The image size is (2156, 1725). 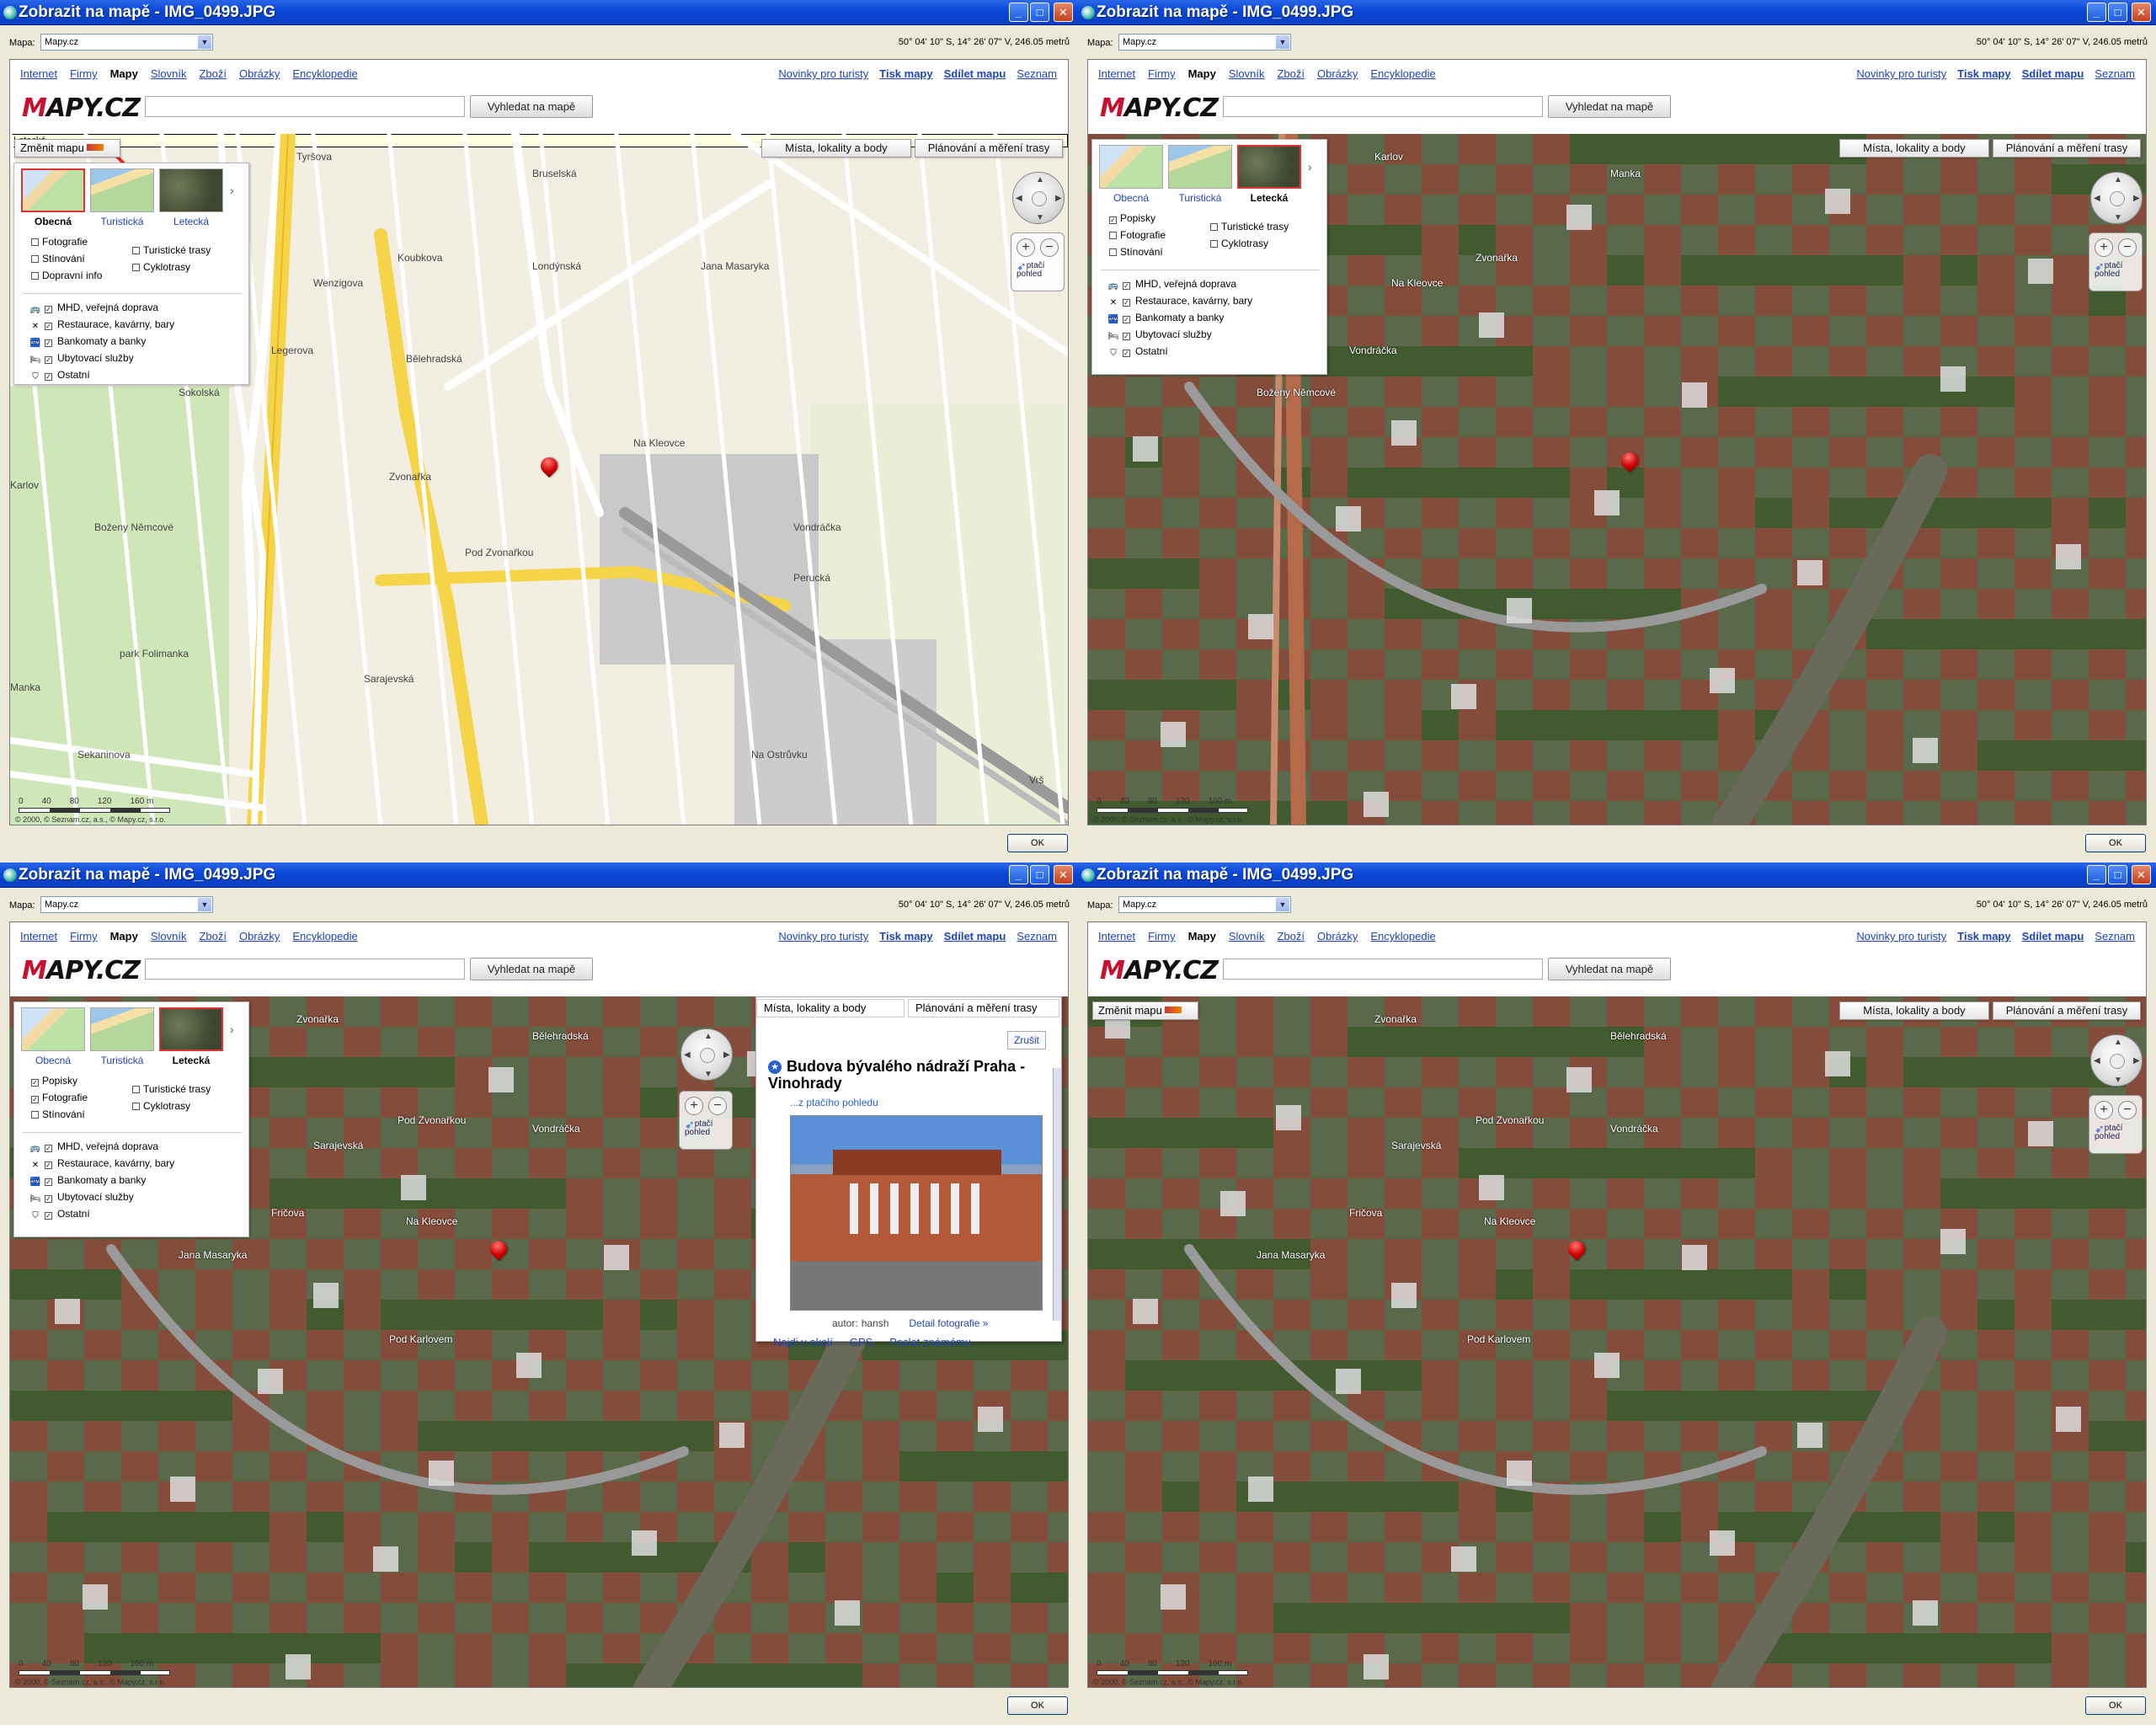 What do you see at coordinates (232, 1029) in the screenshot?
I see `chevron-right-icon: ›` at bounding box center [232, 1029].